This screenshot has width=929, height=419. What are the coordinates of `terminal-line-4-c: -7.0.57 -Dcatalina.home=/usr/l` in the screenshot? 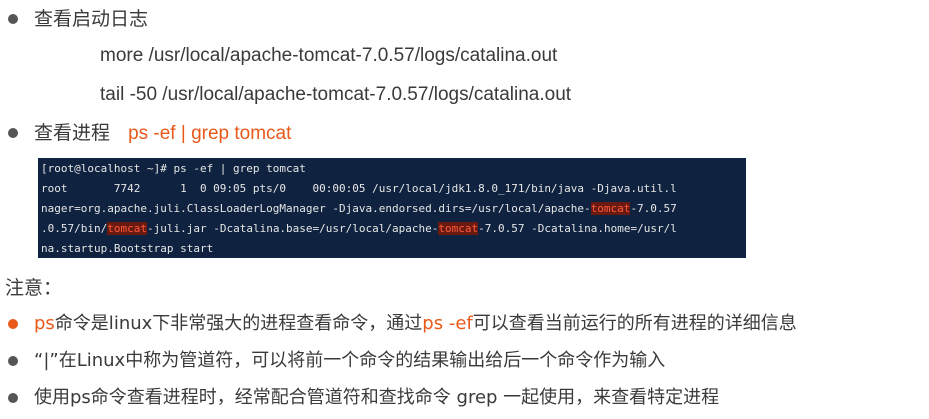 It's located at (577, 228).